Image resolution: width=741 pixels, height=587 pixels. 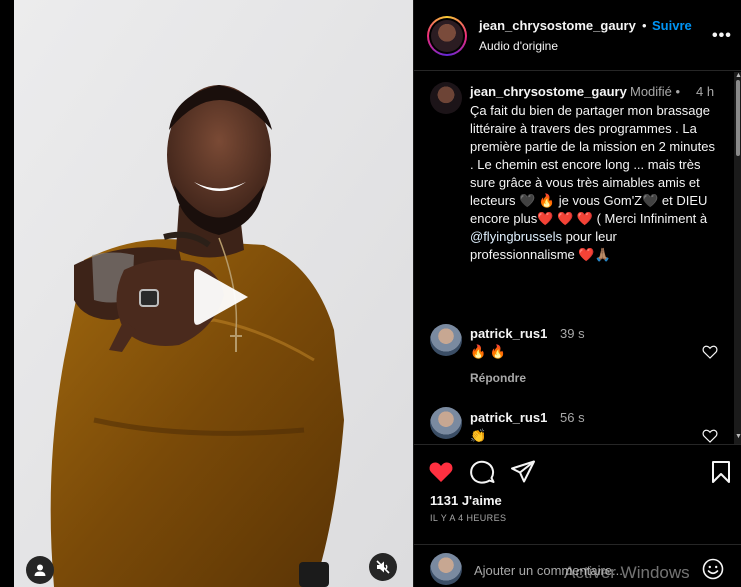 What do you see at coordinates (7, 293) in the screenshot?
I see `left-margin` at bounding box center [7, 293].